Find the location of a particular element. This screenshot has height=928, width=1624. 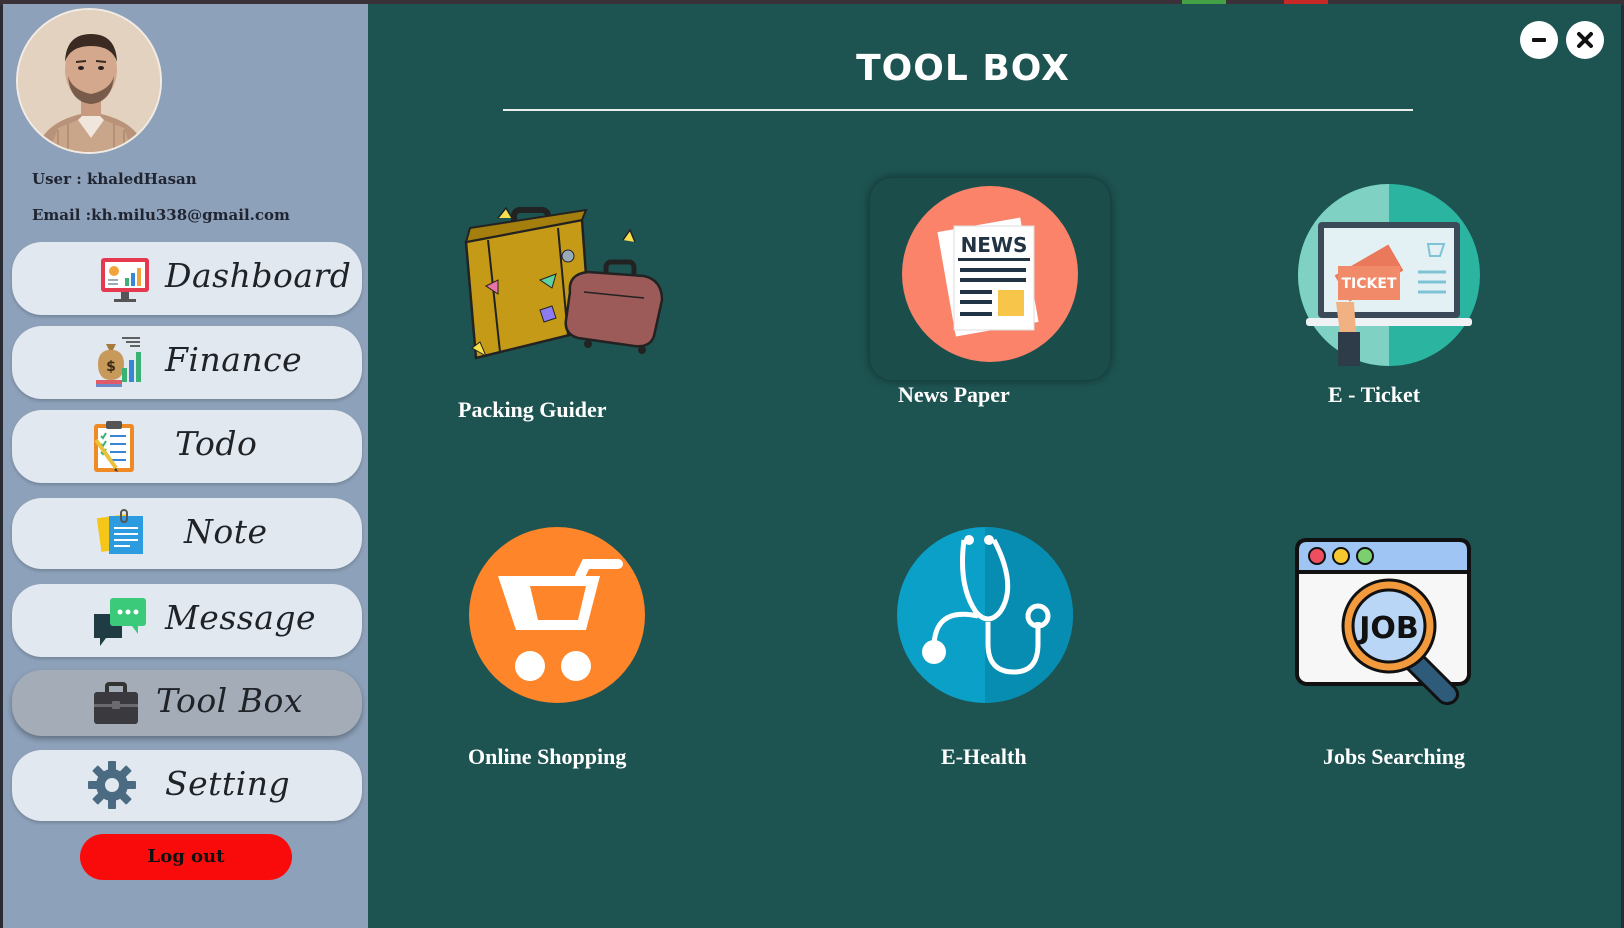

nav-note: Note is located at coordinates (187, 533).